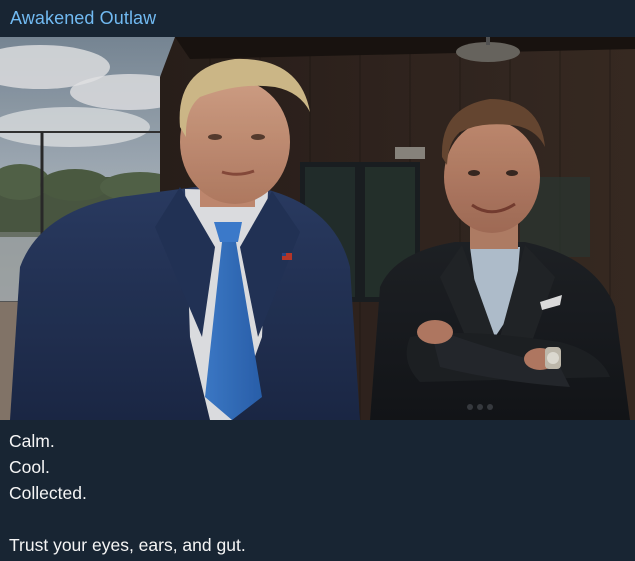  I want to click on channel-name-link: Awakened Outlaw, so click(83, 18).